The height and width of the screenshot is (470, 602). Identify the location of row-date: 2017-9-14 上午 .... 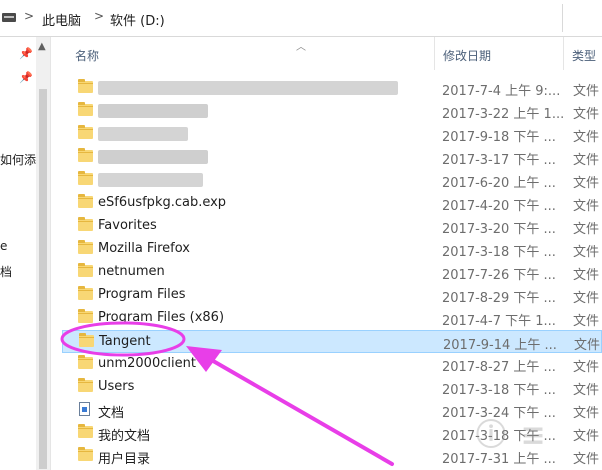
(500, 345).